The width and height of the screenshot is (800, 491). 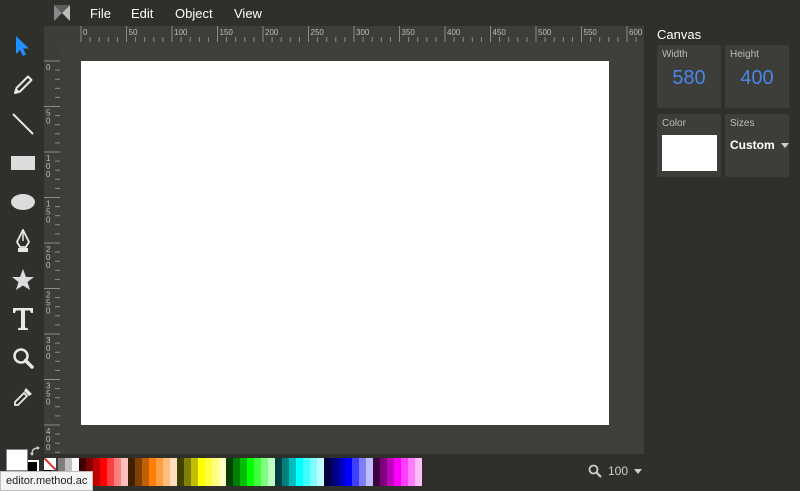 I want to click on ellipse-tool-button, so click(x=23, y=202).